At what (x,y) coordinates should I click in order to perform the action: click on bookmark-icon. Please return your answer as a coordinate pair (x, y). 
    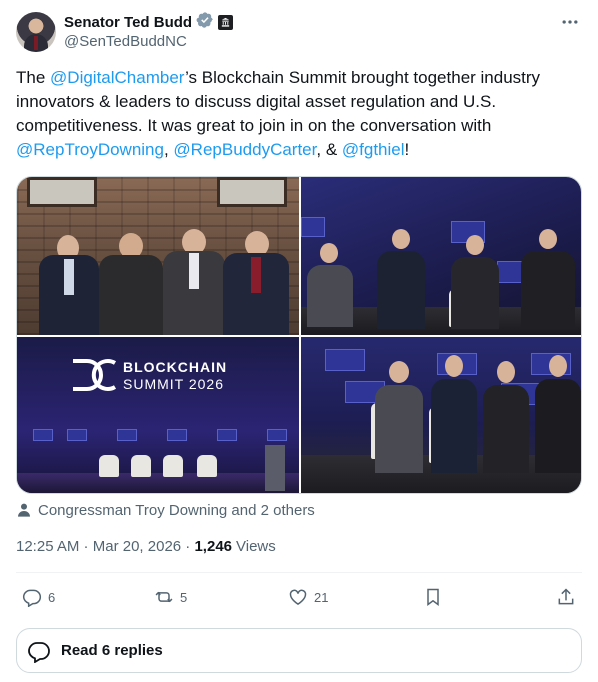
    Looking at the image, I should click on (433, 597).